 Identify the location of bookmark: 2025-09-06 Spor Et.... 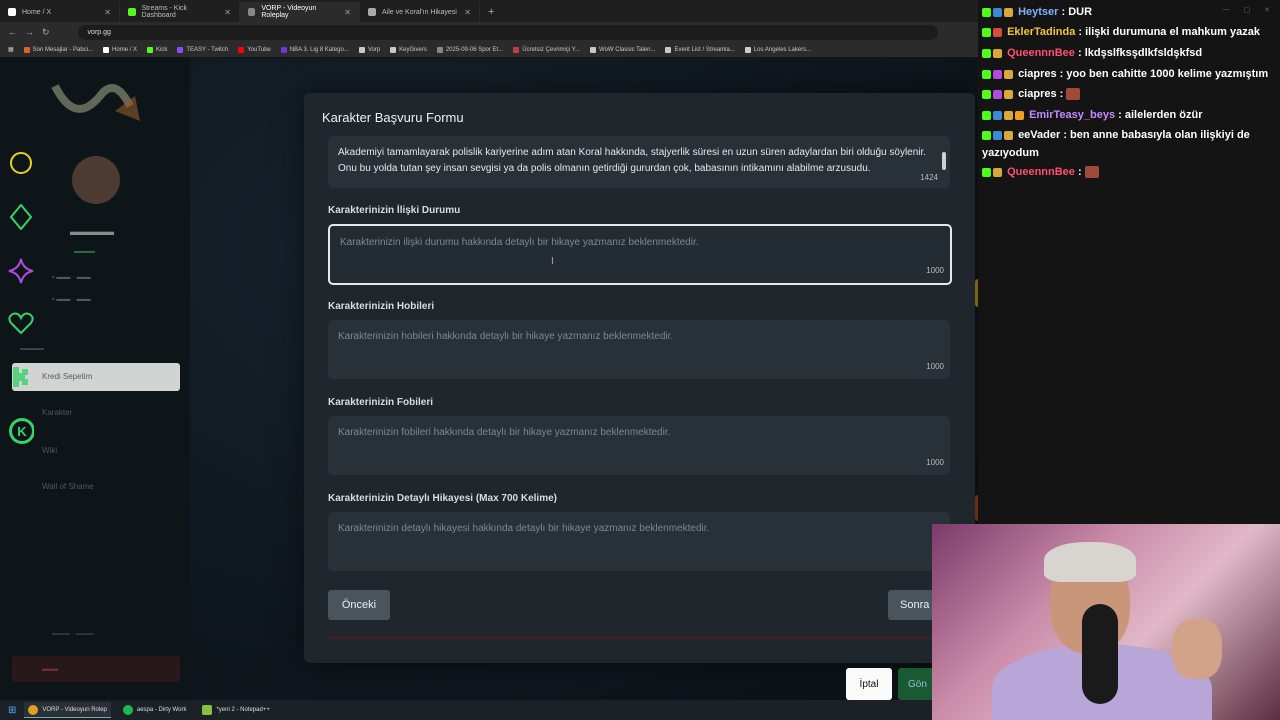
(469, 49).